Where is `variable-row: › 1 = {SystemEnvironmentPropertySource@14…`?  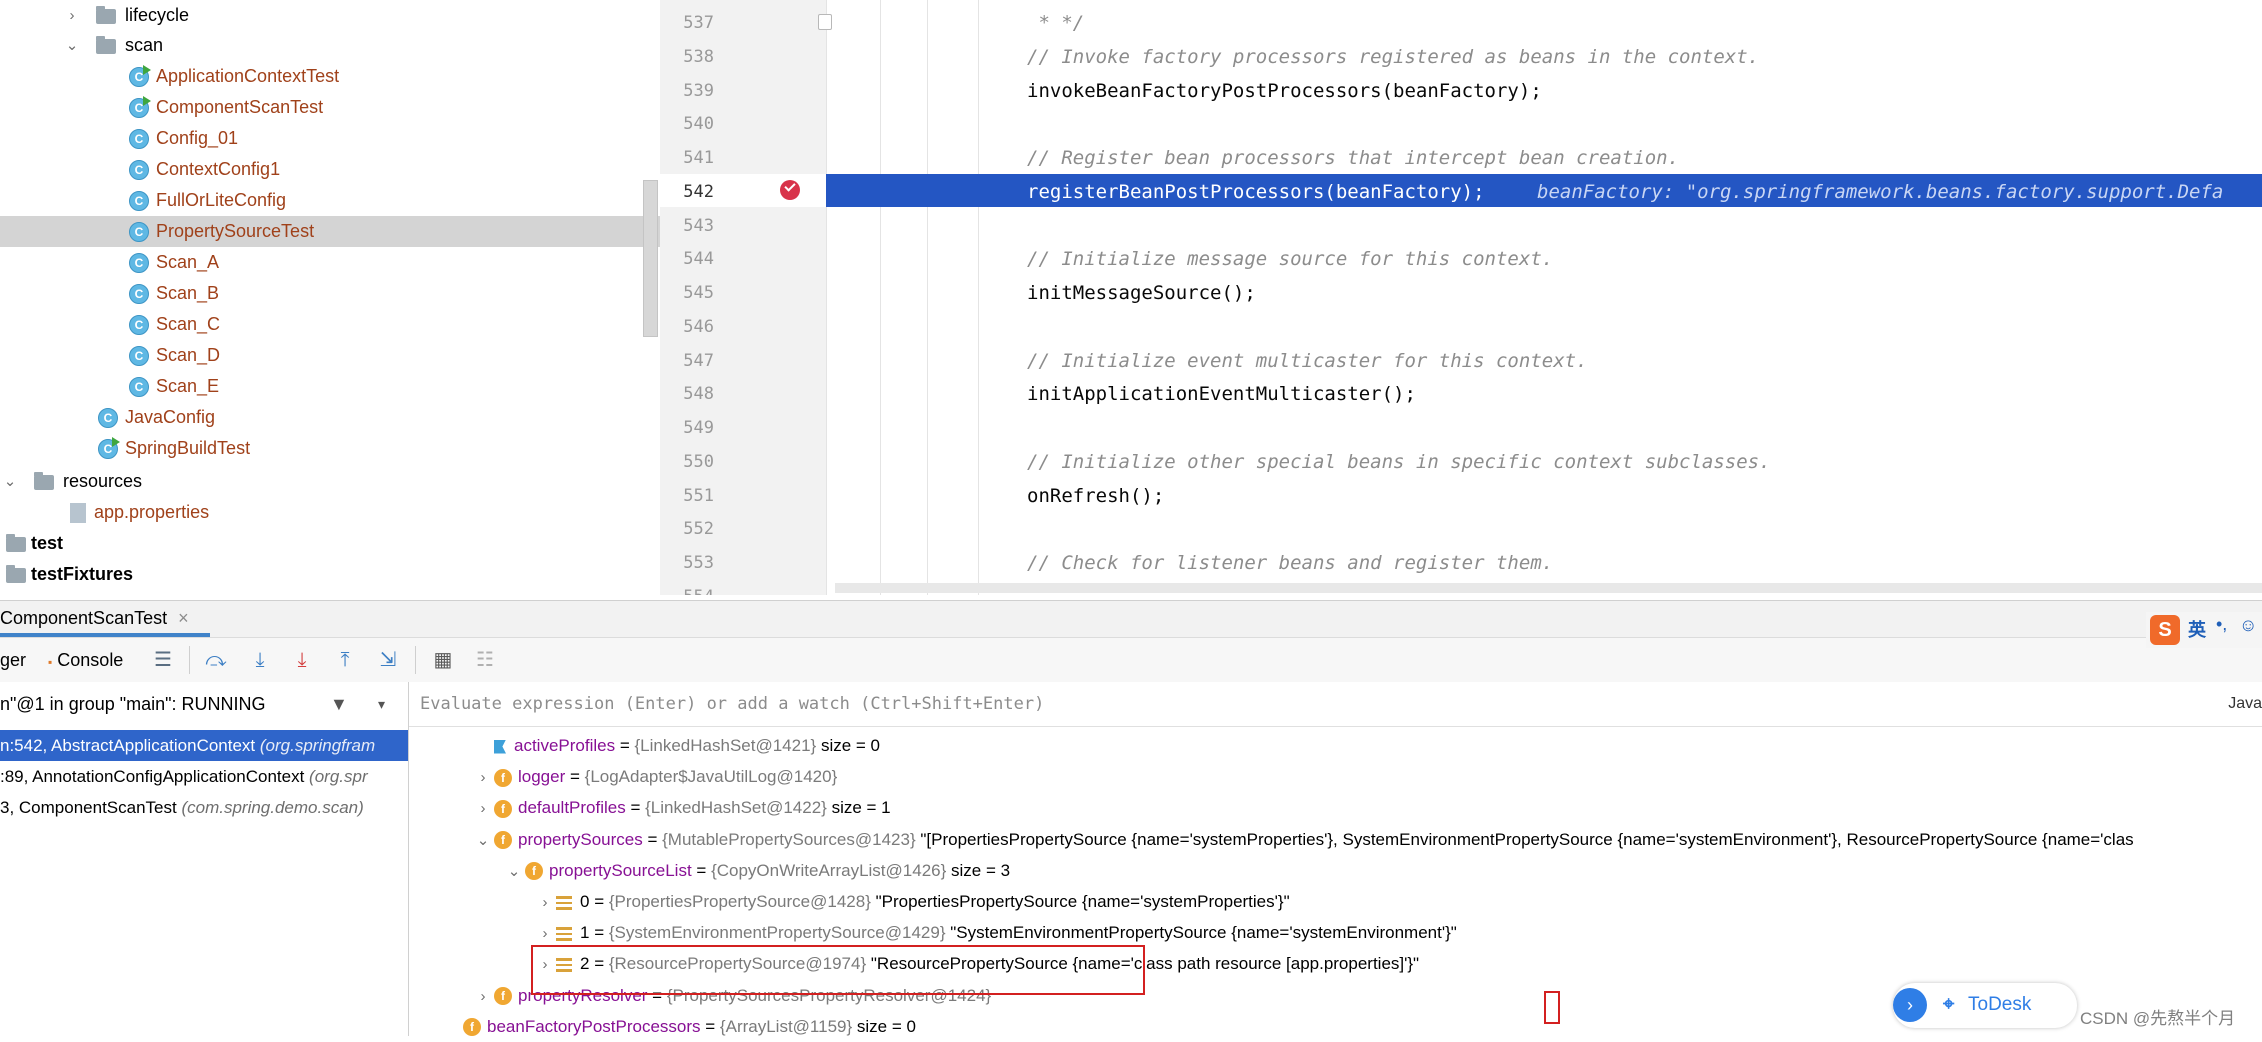 variable-row: › 1 = {SystemEnvironmentPropertySource@14… is located at coordinates (995, 932).